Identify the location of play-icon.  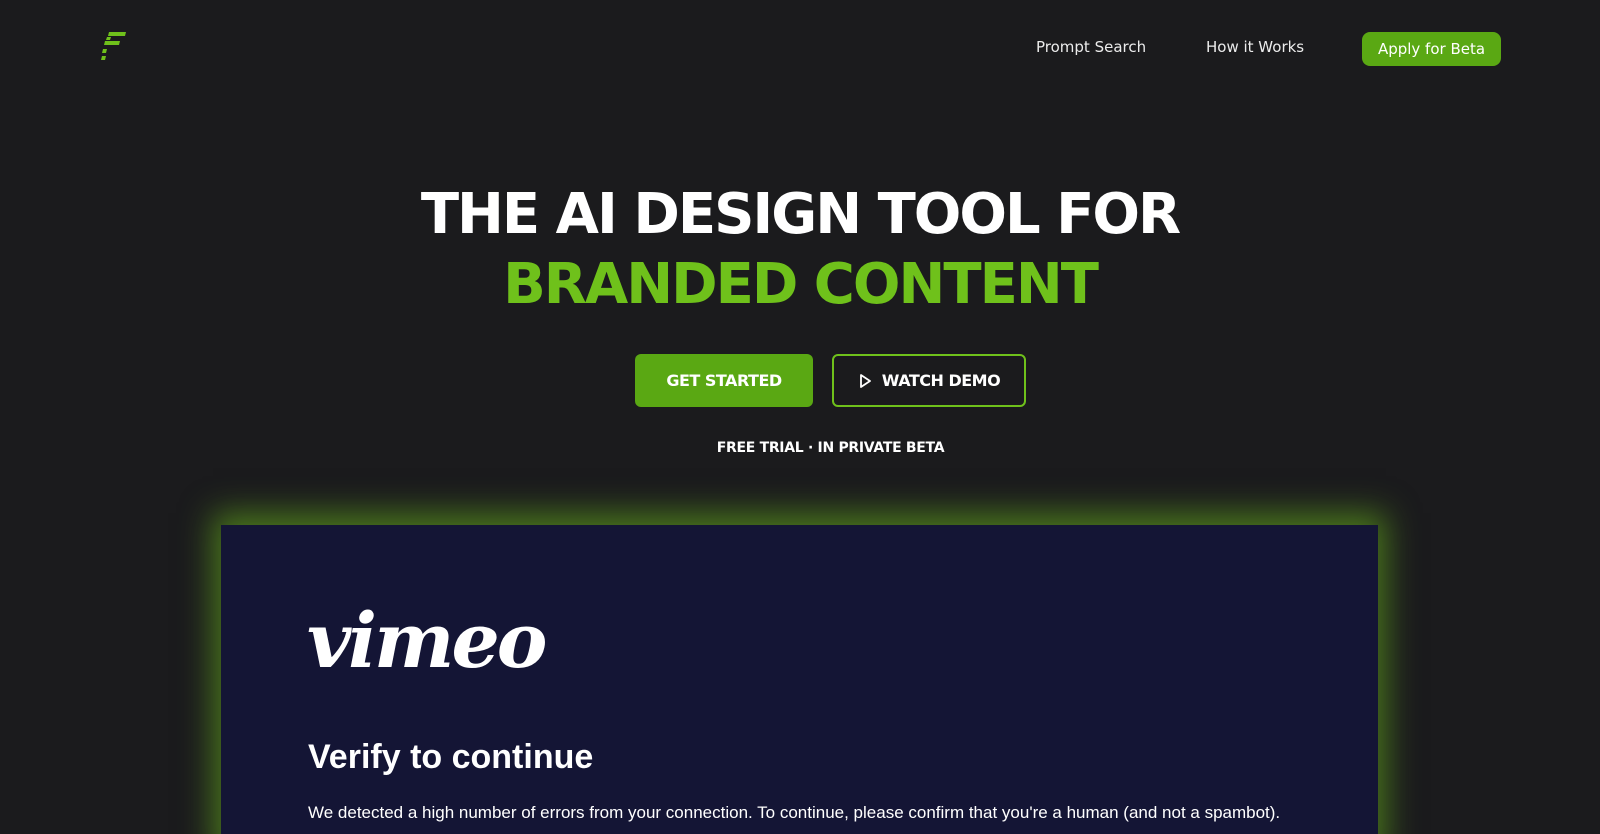
(865, 380).